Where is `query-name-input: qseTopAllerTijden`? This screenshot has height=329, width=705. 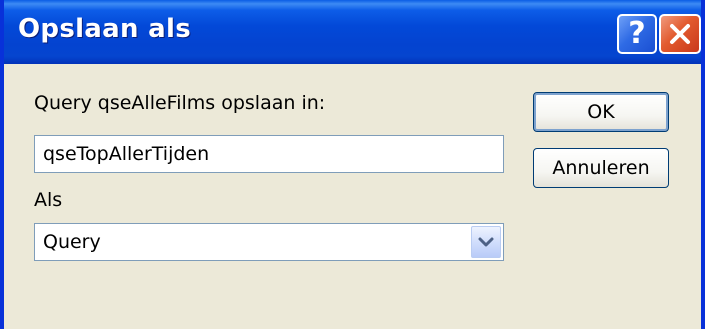 query-name-input: qseTopAllerTijden is located at coordinates (269, 154).